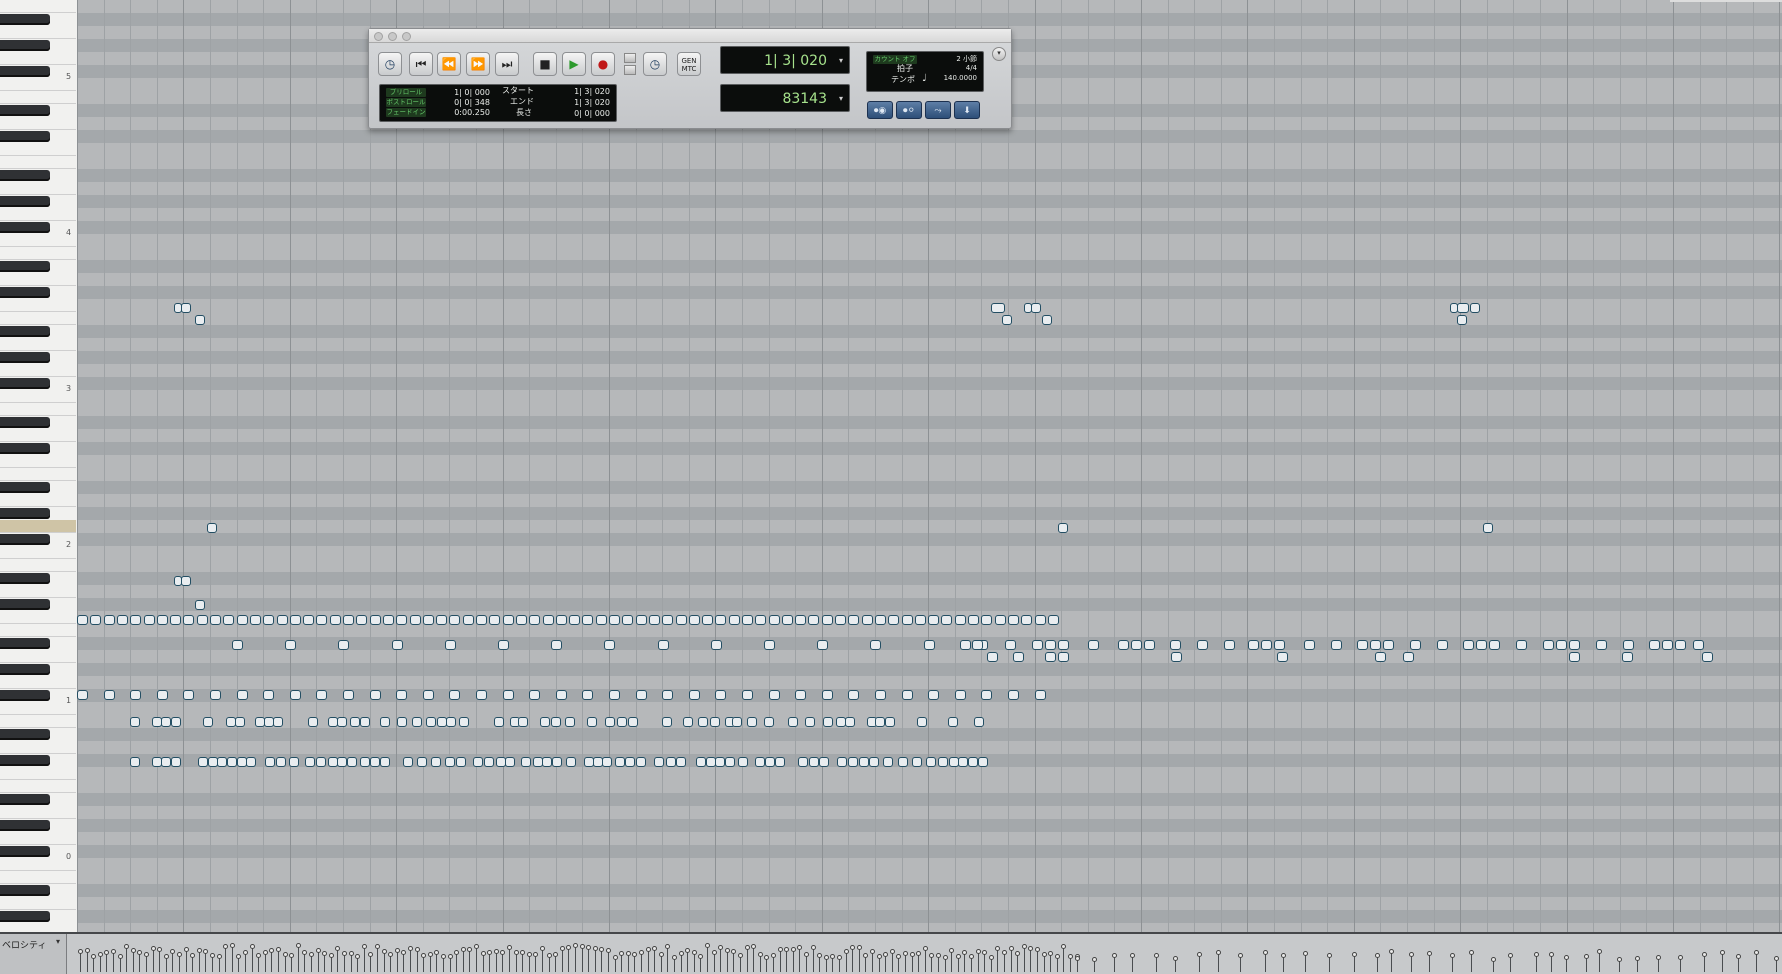 This screenshot has width=1782, height=974. Describe the element at coordinates (545, 64) in the screenshot. I see `stop-button: ■` at that location.